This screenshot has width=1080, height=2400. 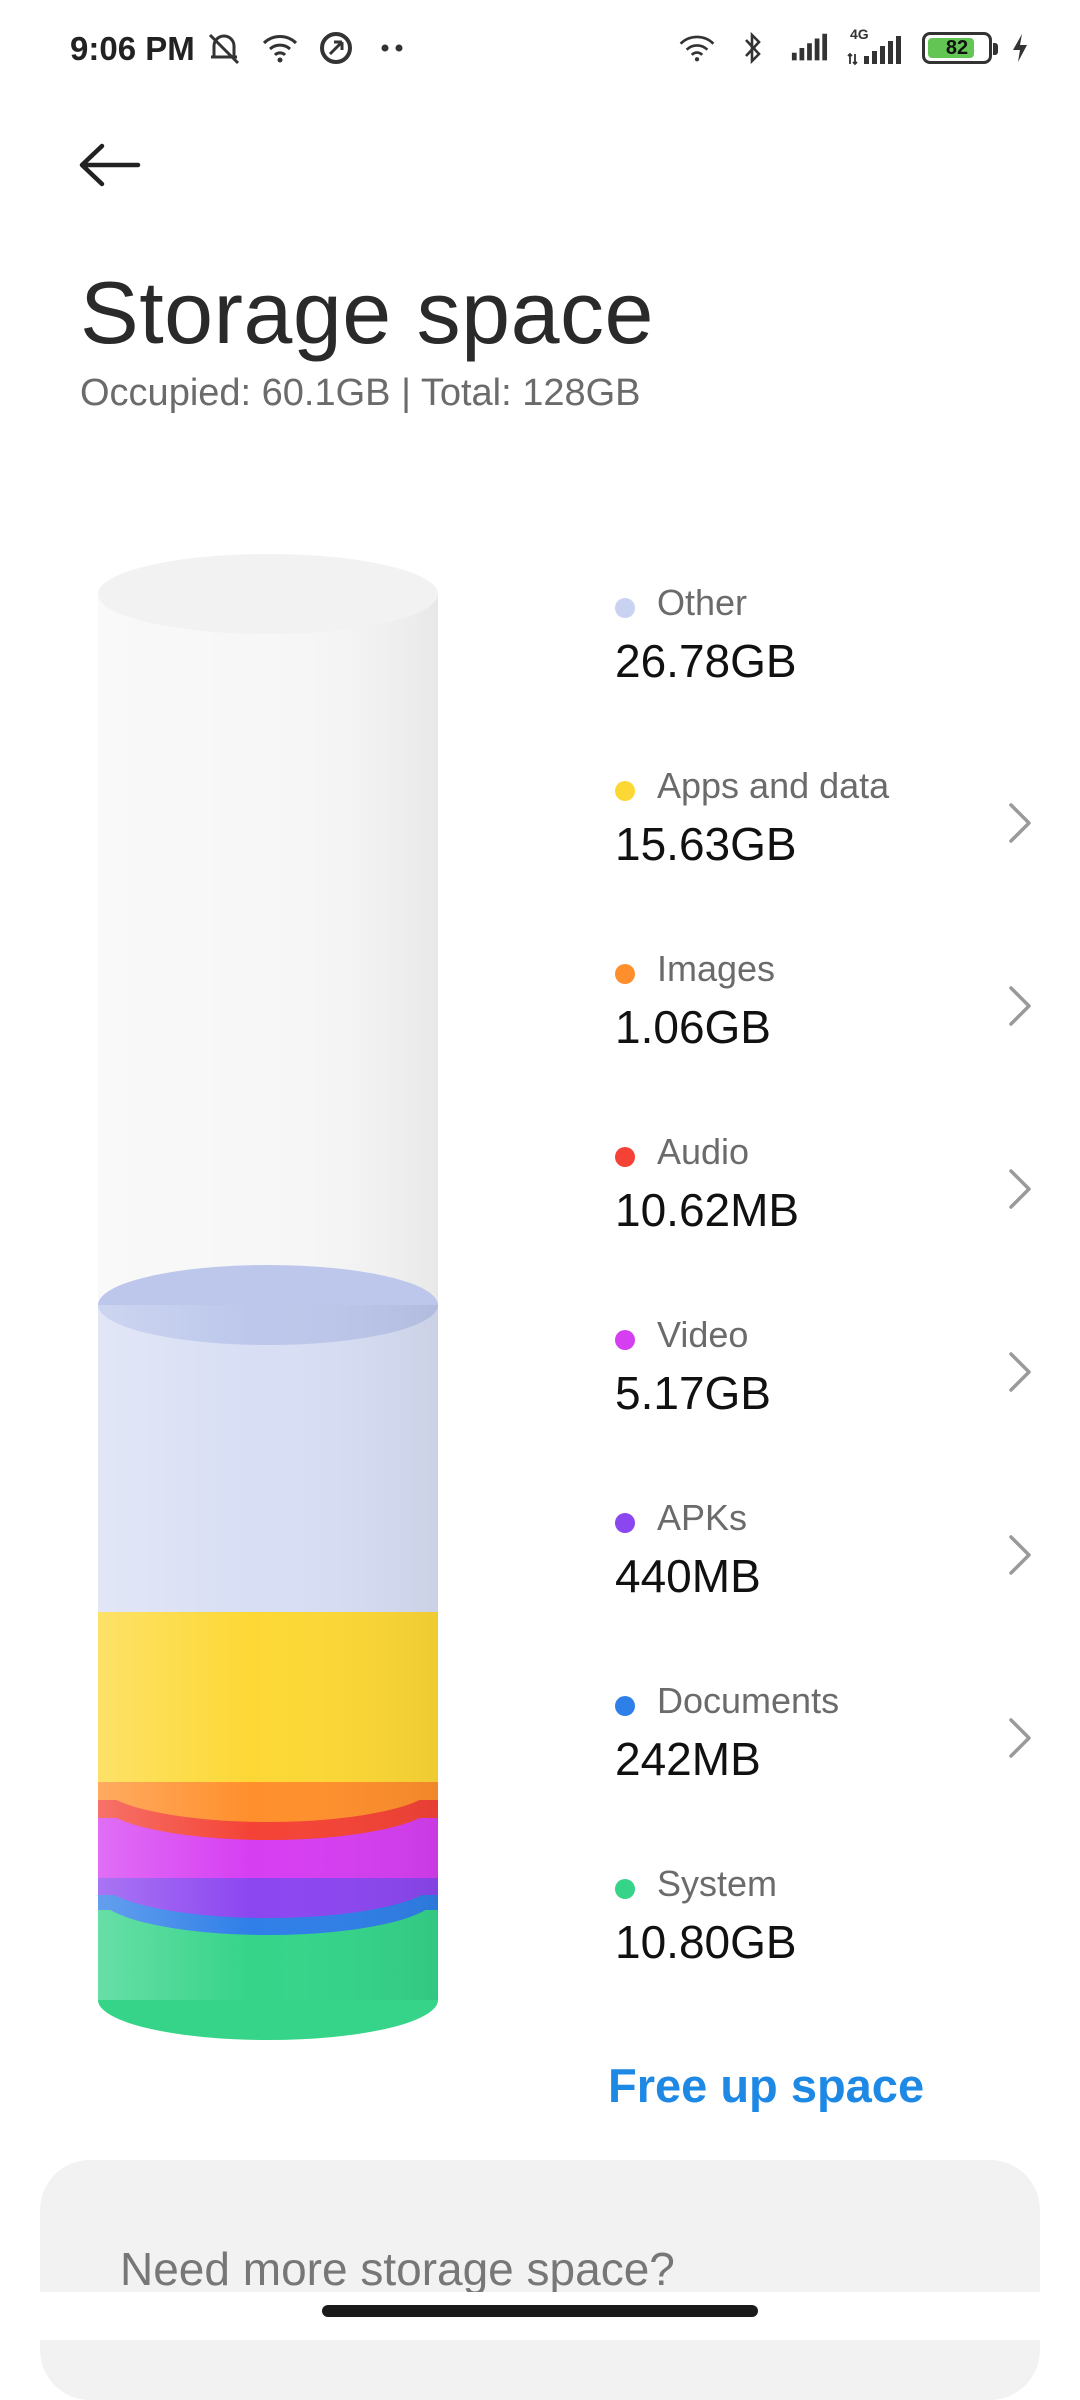 What do you see at coordinates (859, 34) in the screenshot?
I see `network-type-label: 4G` at bounding box center [859, 34].